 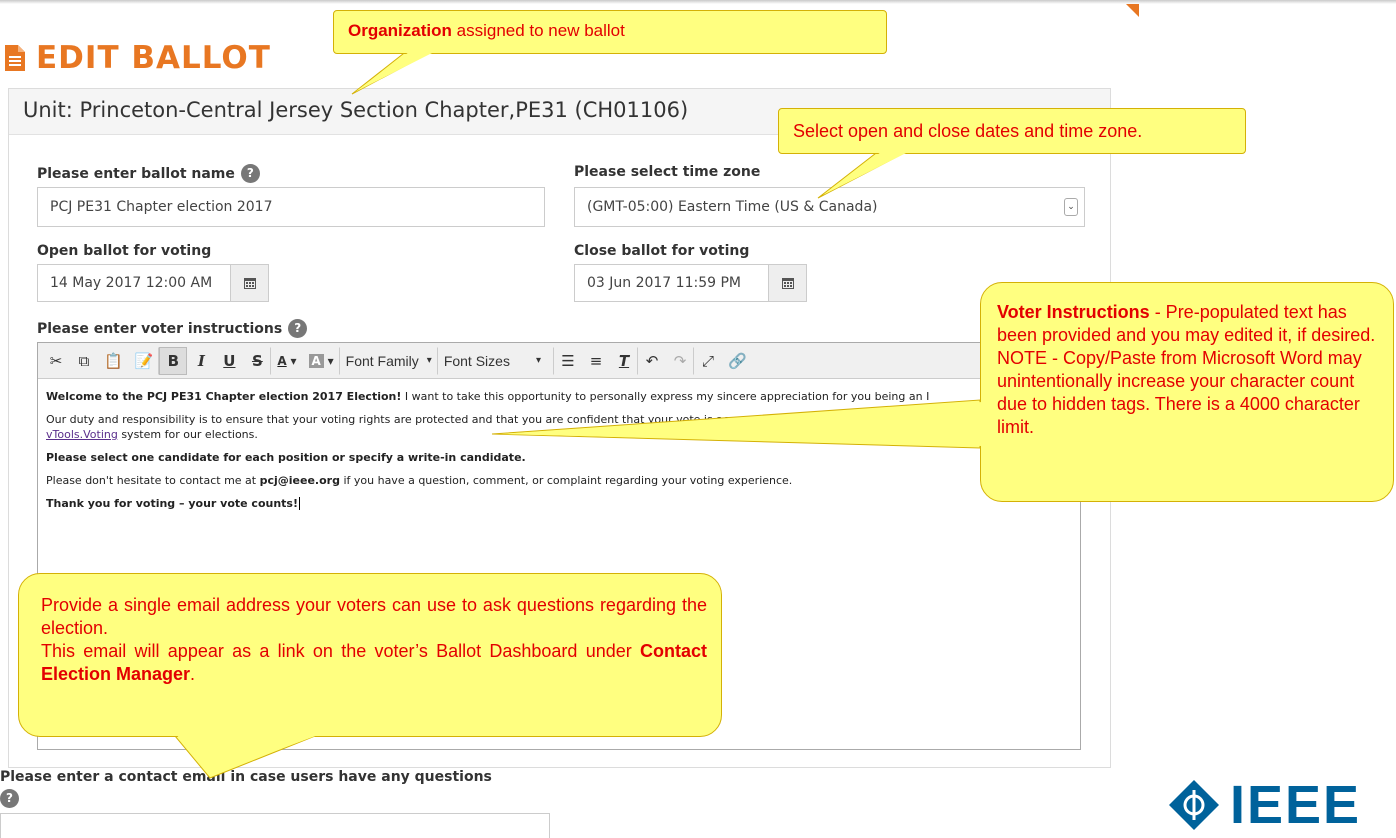 I want to click on open-date-label-text: Open ballot for voting, so click(x=124, y=251).